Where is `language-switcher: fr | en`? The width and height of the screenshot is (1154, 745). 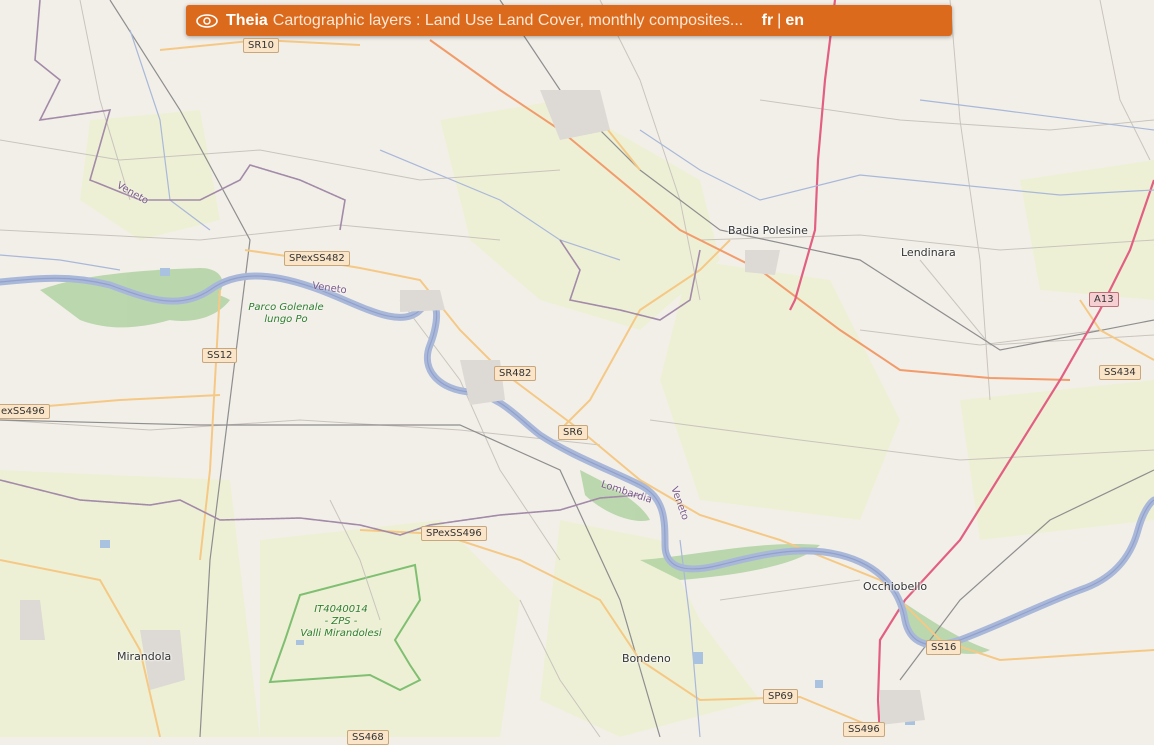
language-switcher: fr | en is located at coordinates (783, 21).